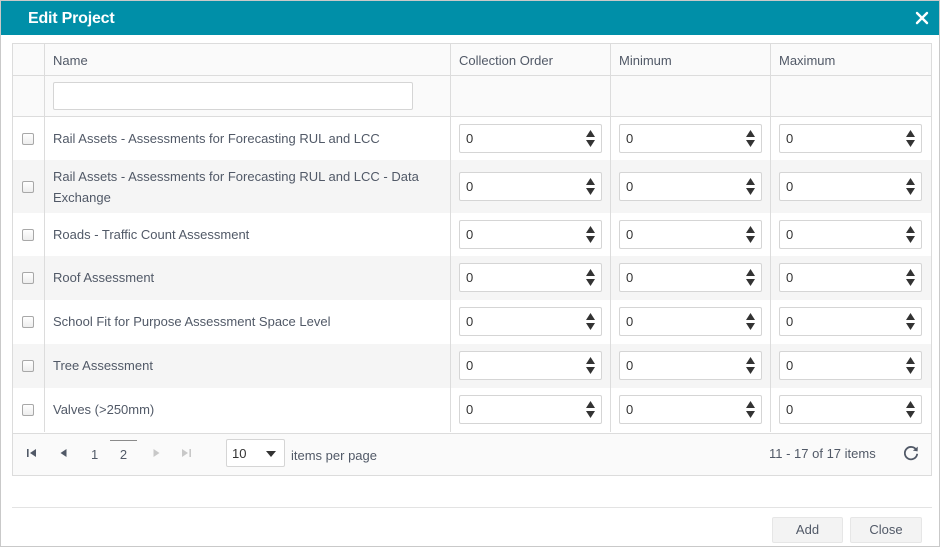 This screenshot has height=547, width=940. Describe the element at coordinates (807, 530) in the screenshot. I see `add-button: Add` at that location.